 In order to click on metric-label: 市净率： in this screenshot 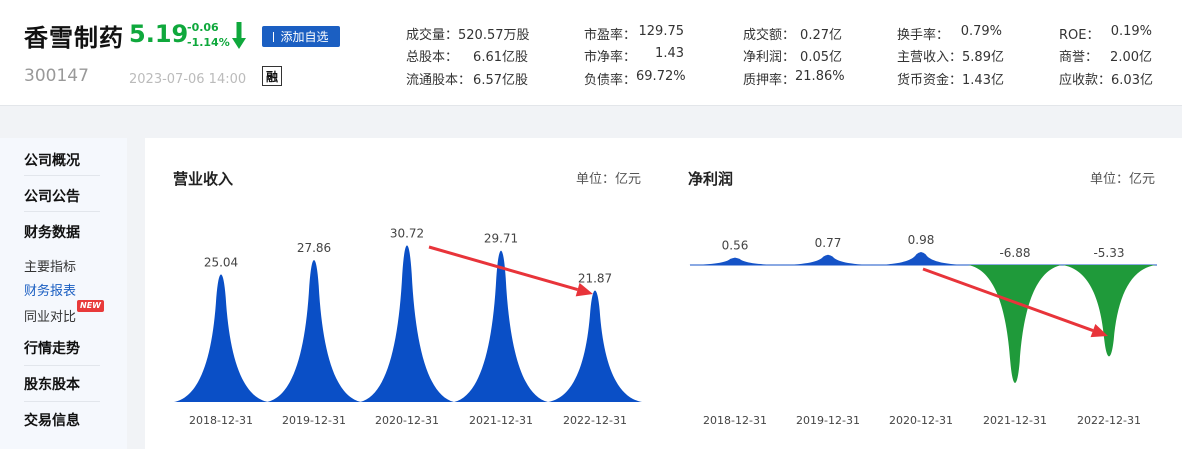, I will do `click(610, 57)`.